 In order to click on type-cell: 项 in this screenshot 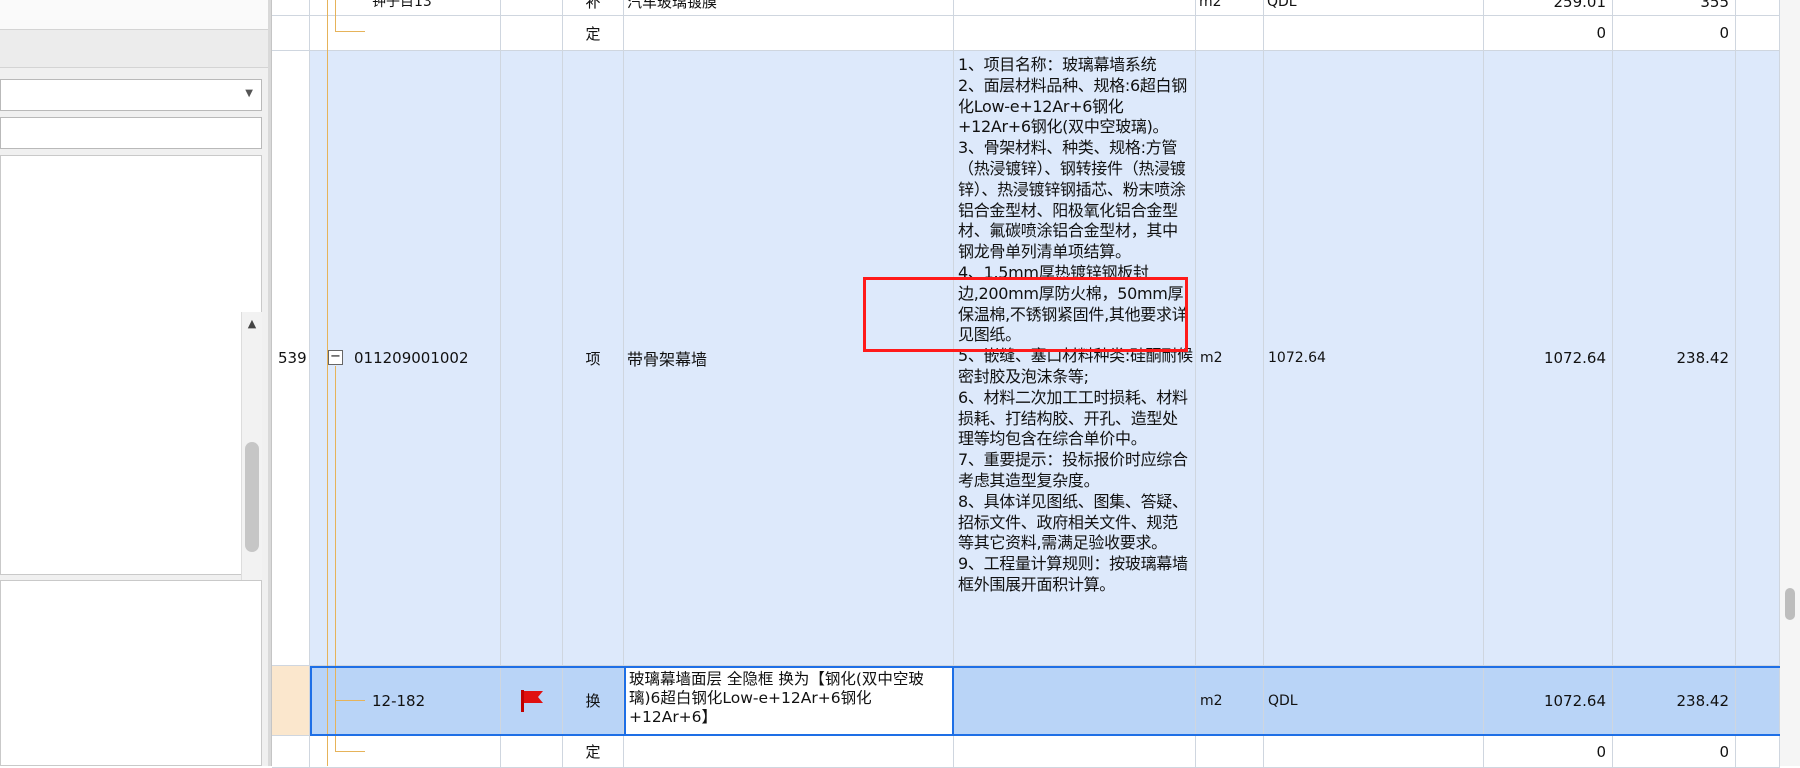, I will do `click(593, 358)`.